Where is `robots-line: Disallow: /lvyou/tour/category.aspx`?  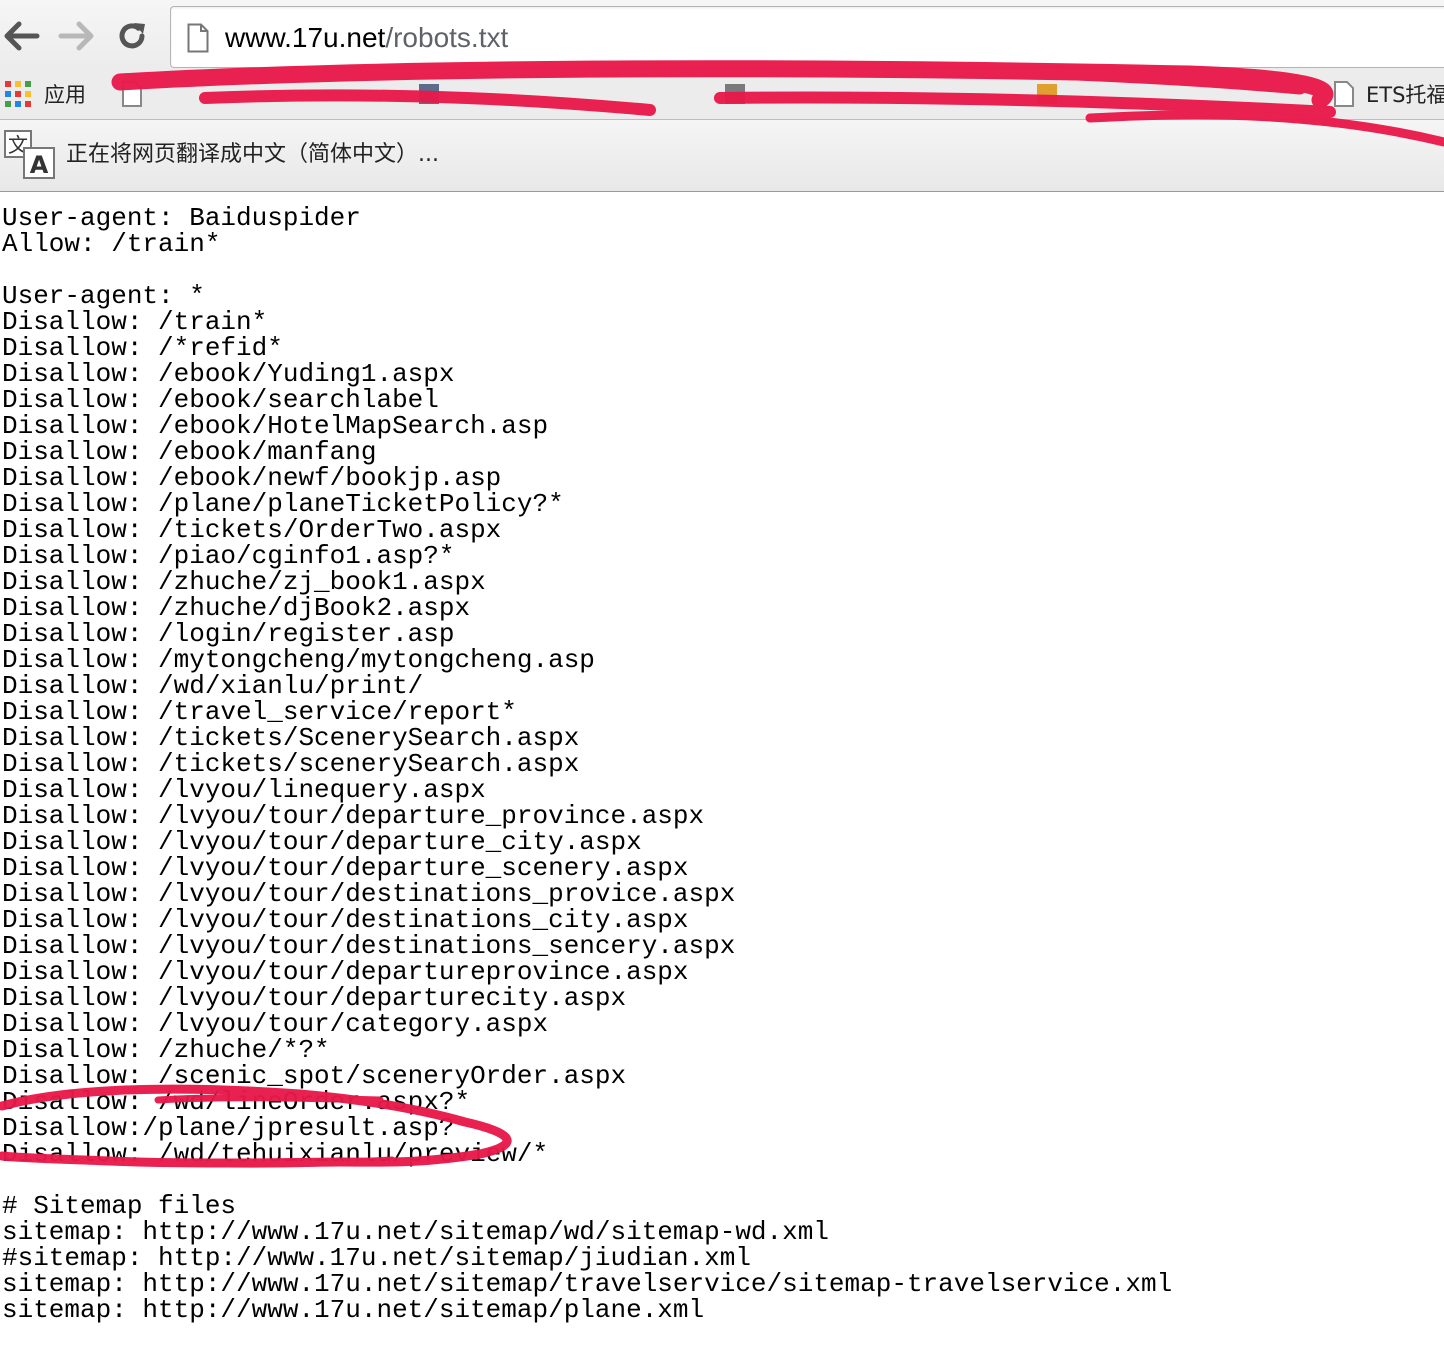 robots-line: Disallow: /lvyou/tour/category.aspx is located at coordinates (275, 1024).